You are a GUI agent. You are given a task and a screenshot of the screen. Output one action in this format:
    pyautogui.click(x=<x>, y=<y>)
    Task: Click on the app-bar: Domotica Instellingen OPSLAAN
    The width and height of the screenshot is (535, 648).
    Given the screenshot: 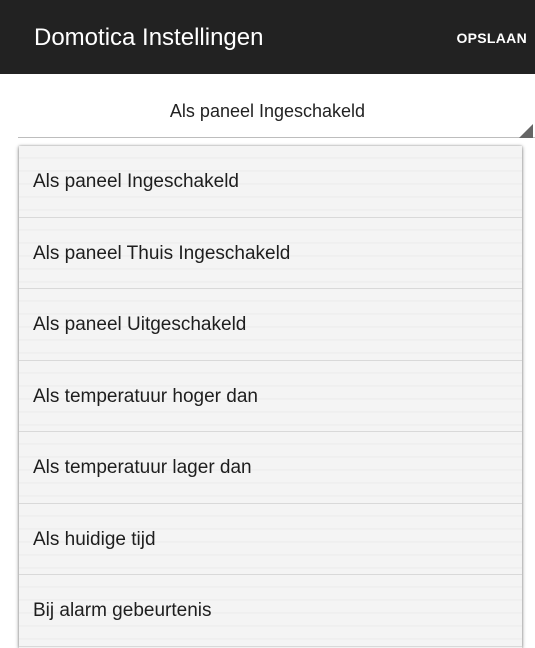 What is the action you would take?
    pyautogui.click(x=267, y=37)
    